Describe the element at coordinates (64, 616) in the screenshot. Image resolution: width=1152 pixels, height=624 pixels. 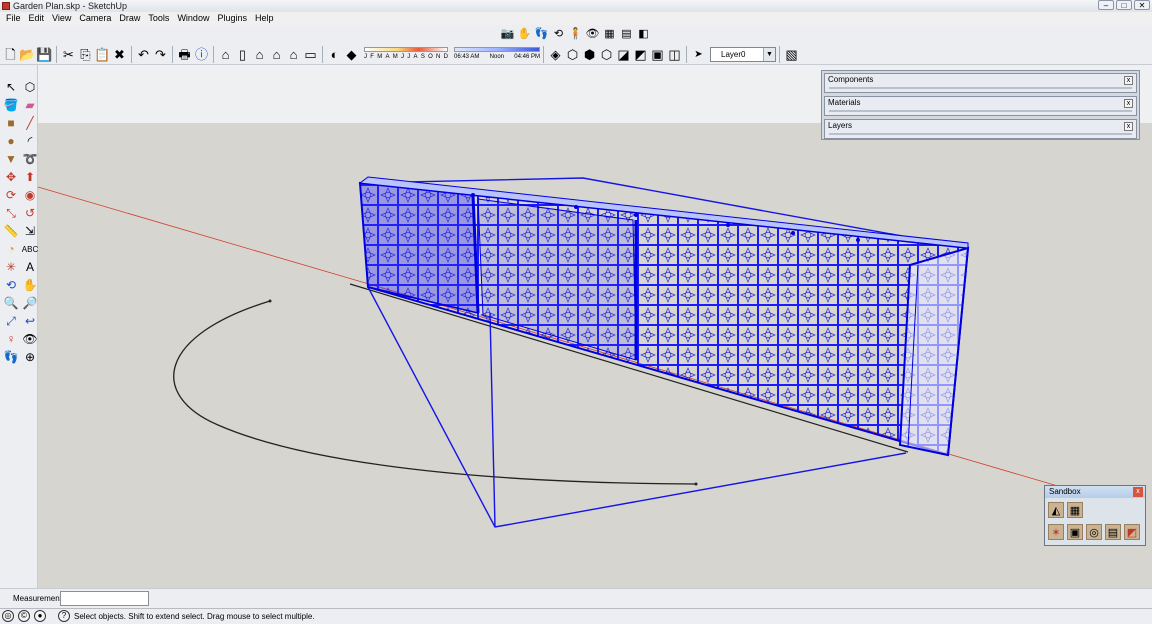
I see `help-icon: ?` at that location.